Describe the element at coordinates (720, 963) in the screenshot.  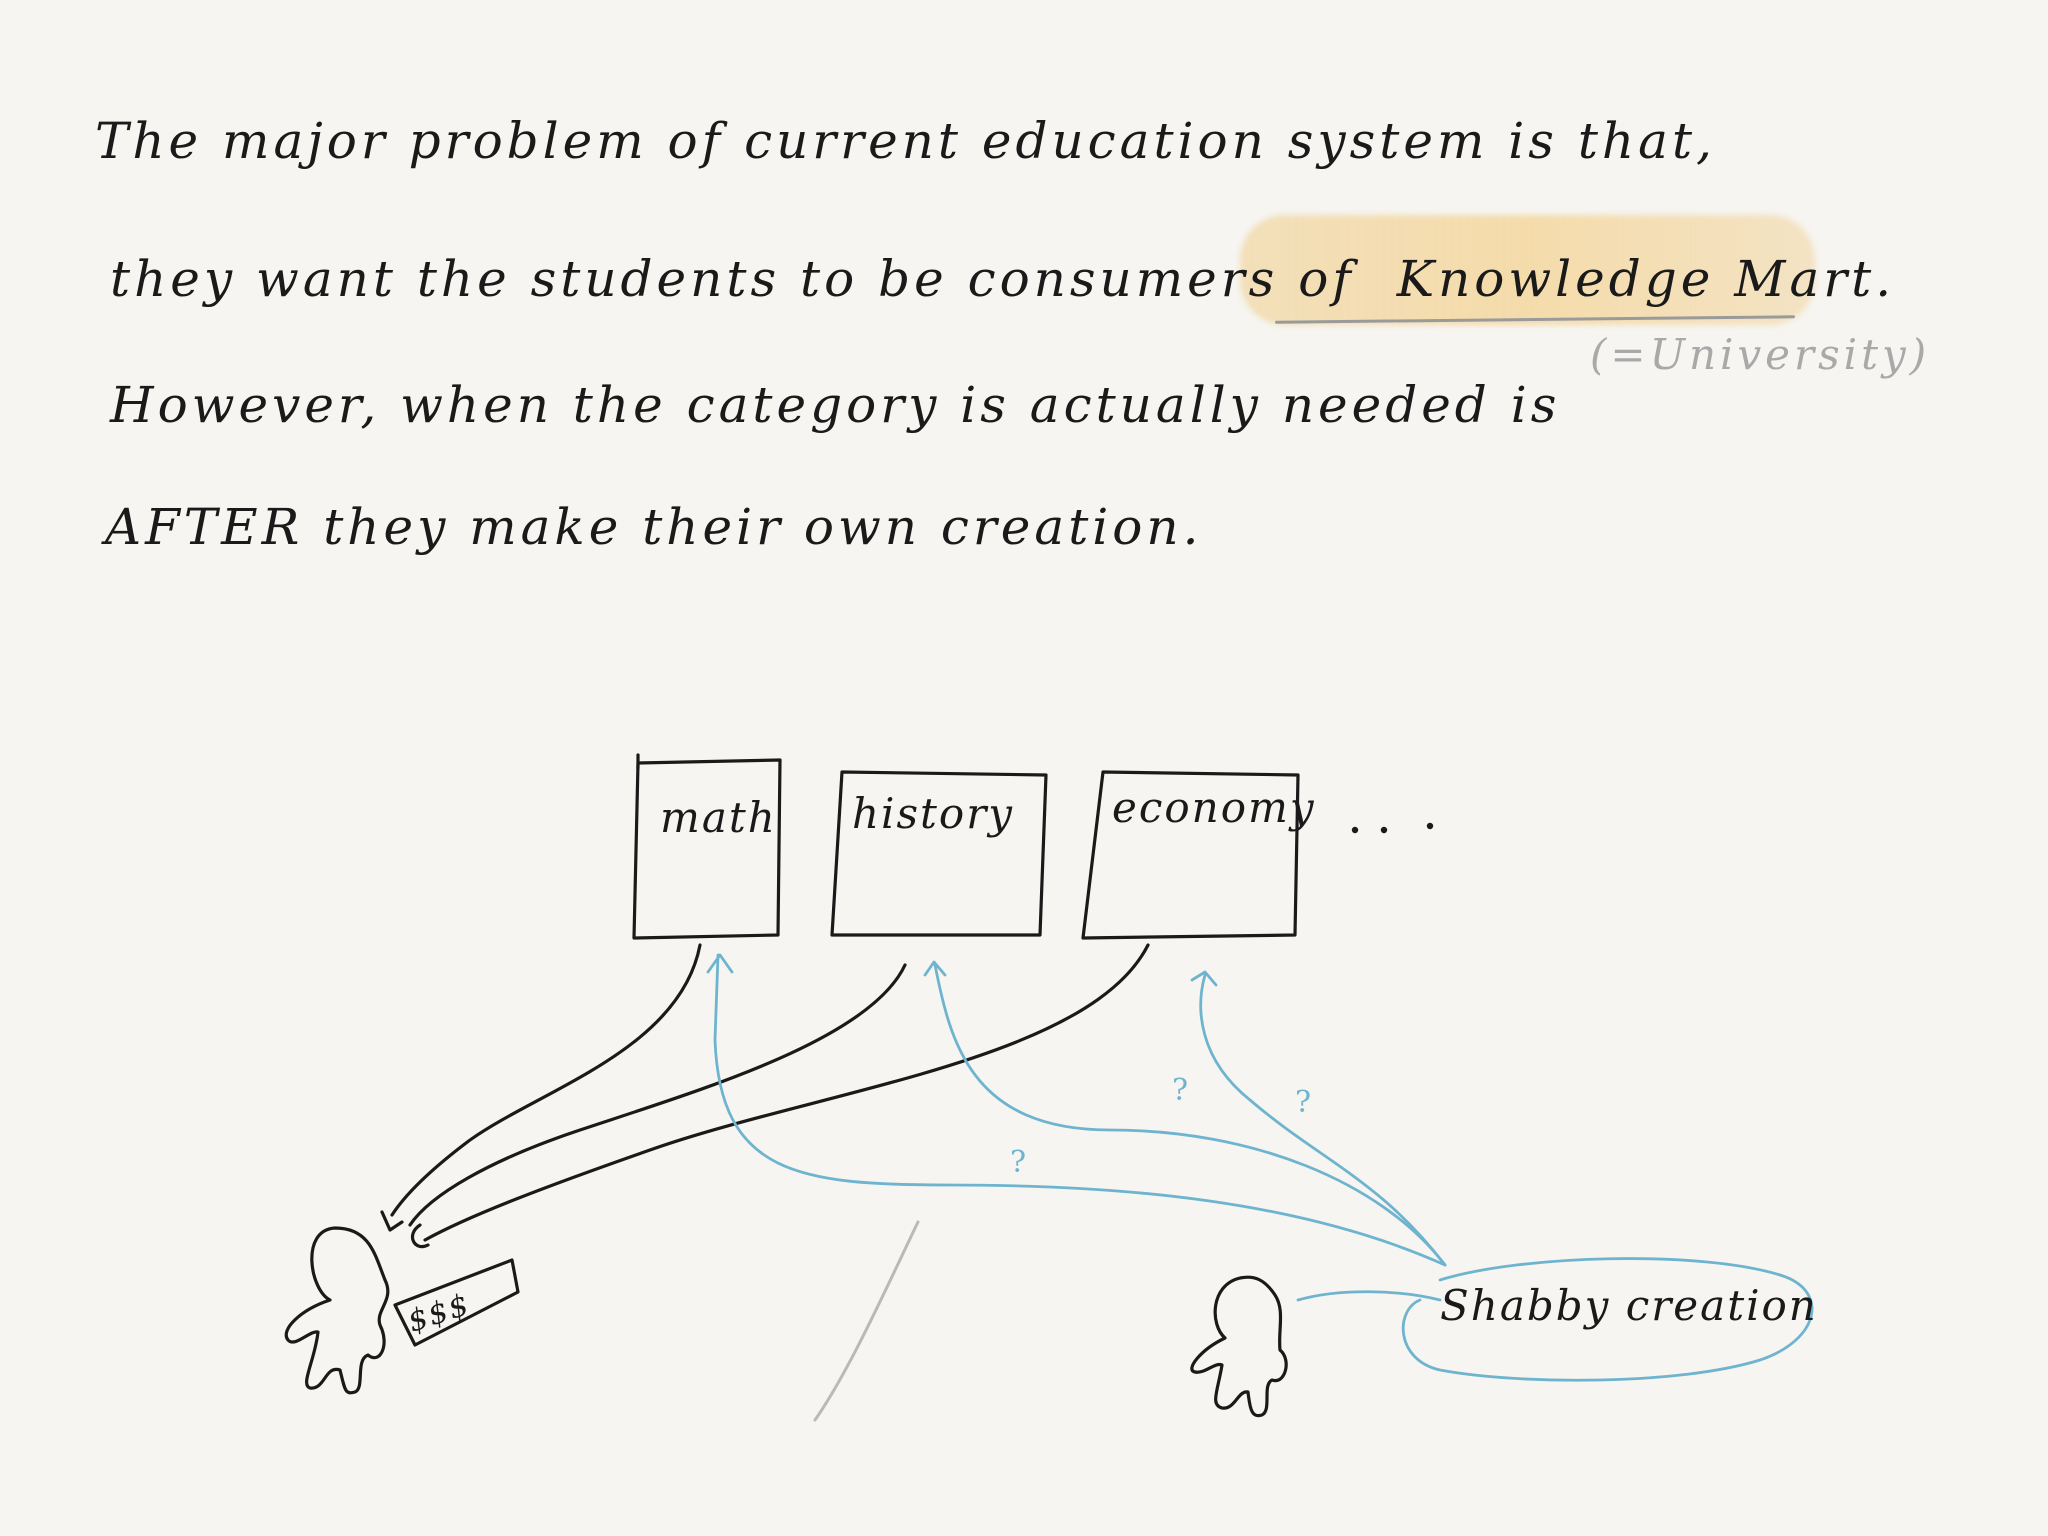
I see `arrowhead-math` at that location.